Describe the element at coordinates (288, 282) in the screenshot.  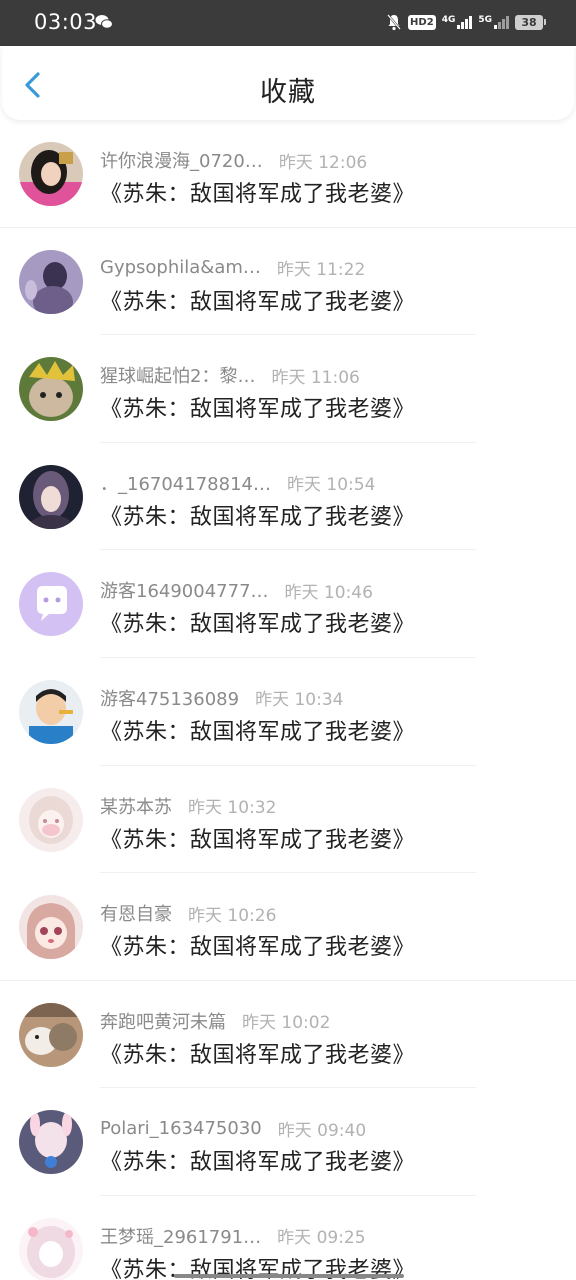
I see `list-item: Gypsophila&am… 昨天 11:22 《苏朱：敌国将军成了我老婆》` at that location.